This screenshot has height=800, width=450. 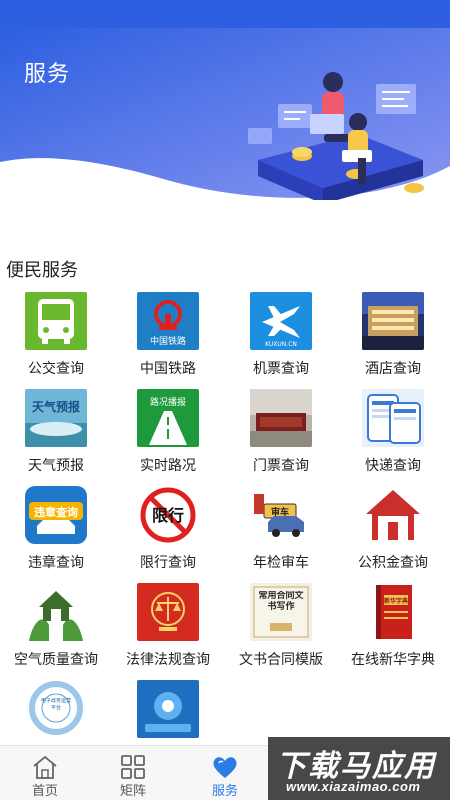 What do you see at coordinates (281, 562) in the screenshot?
I see `service-label: 年检审车` at bounding box center [281, 562].